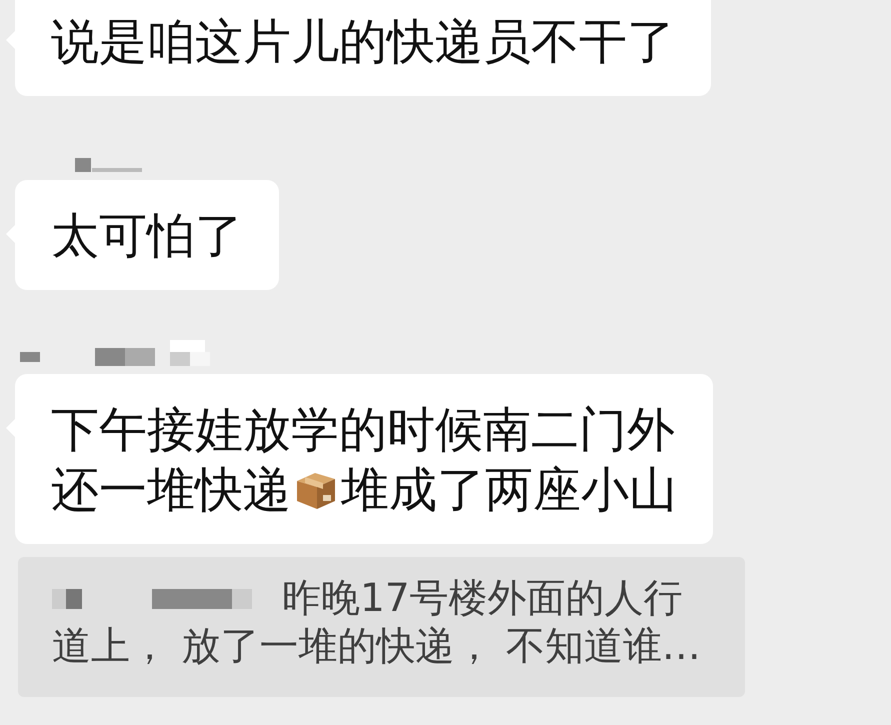  I want to click on message-text: 下午接娃放学的时候南二门外, so click(363, 430).